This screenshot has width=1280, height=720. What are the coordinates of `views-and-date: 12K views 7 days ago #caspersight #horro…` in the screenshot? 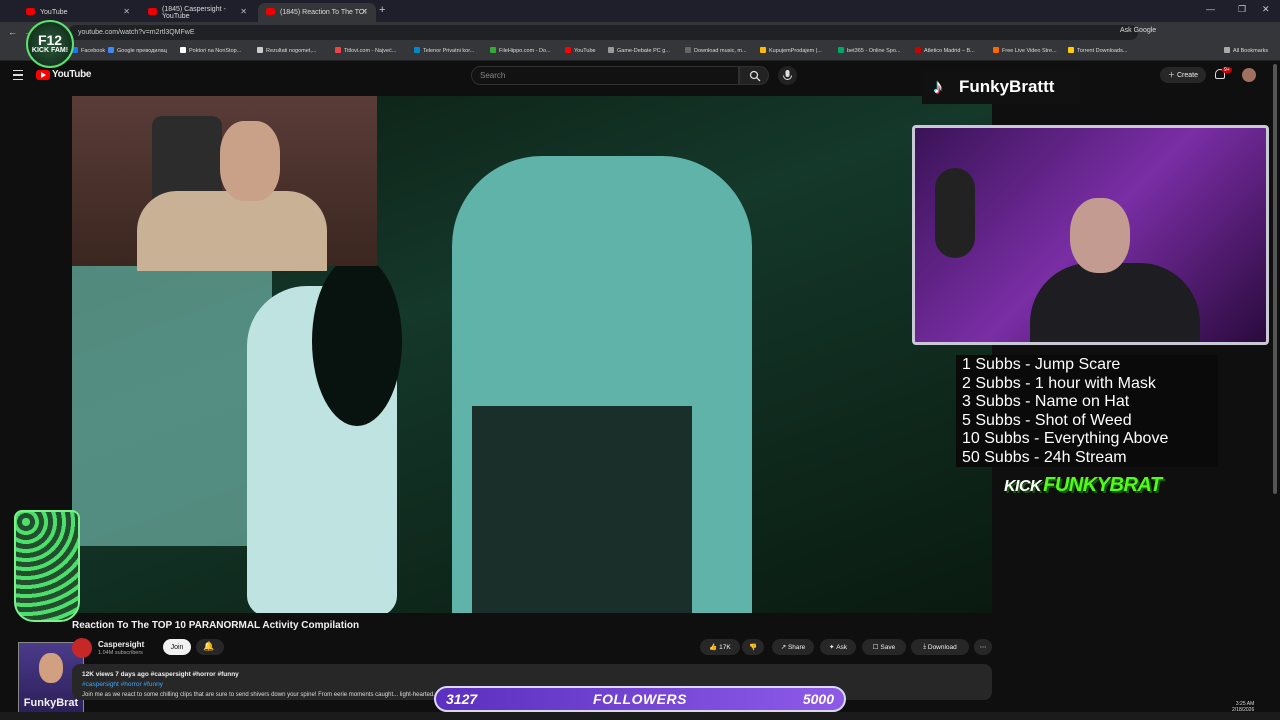 It's located at (160, 674).